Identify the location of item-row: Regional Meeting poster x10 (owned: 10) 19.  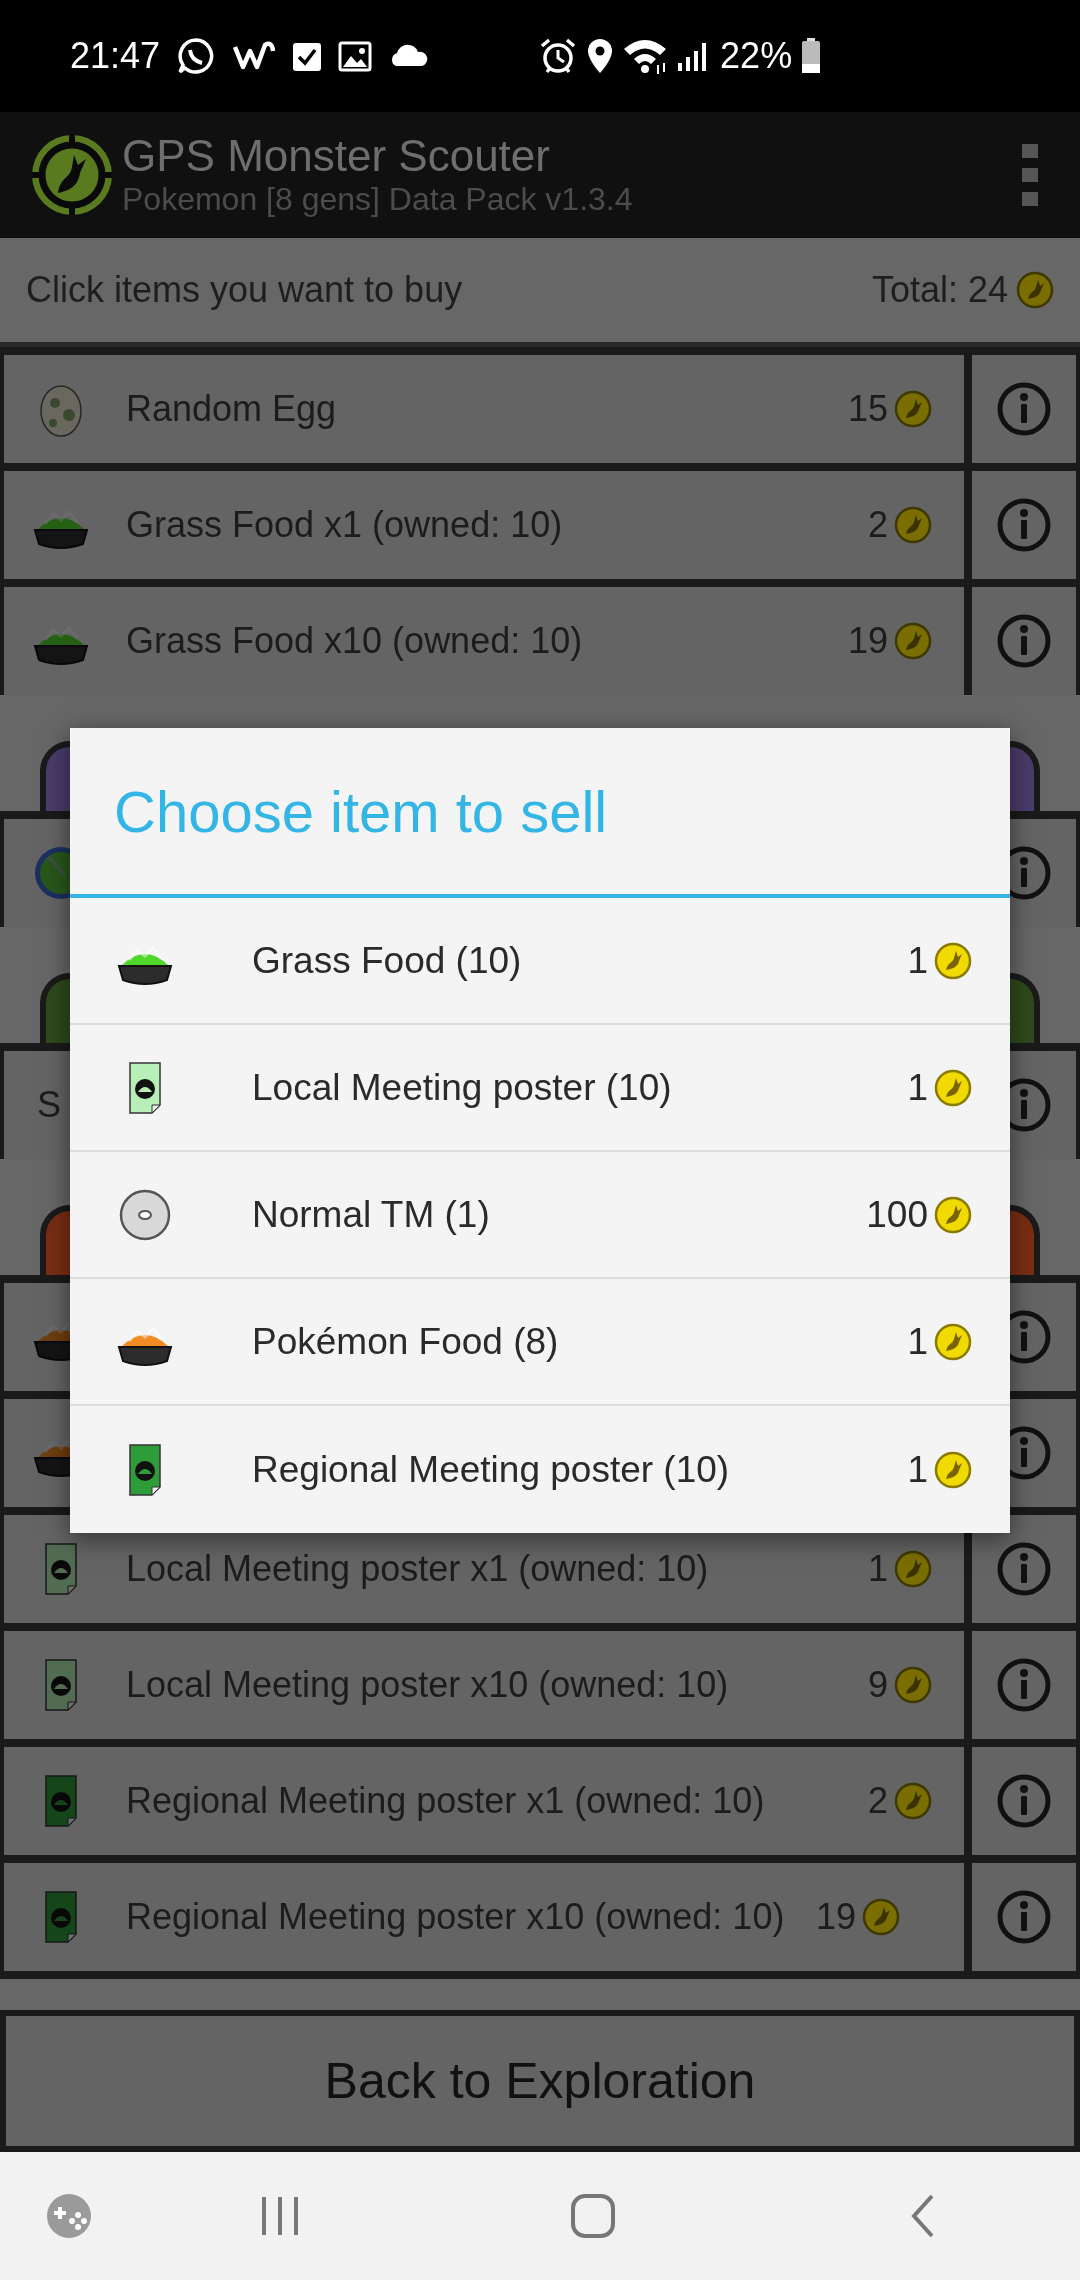
(484, 1917).